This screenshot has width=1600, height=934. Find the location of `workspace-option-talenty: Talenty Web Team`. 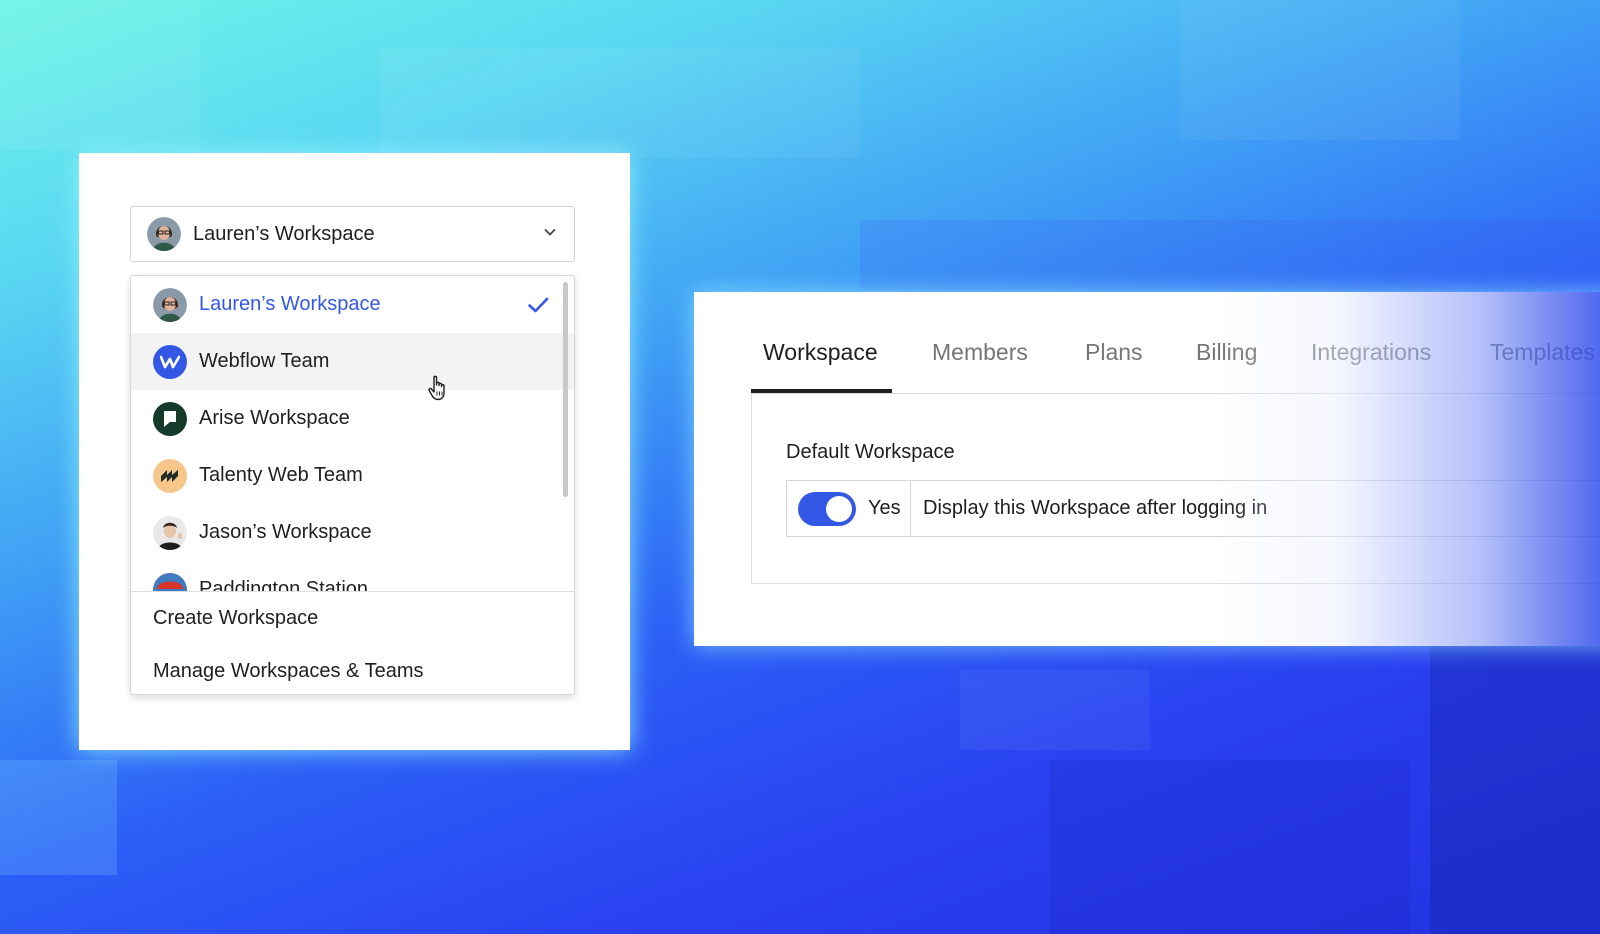

workspace-option-talenty: Talenty Web Team is located at coordinates (352, 475).